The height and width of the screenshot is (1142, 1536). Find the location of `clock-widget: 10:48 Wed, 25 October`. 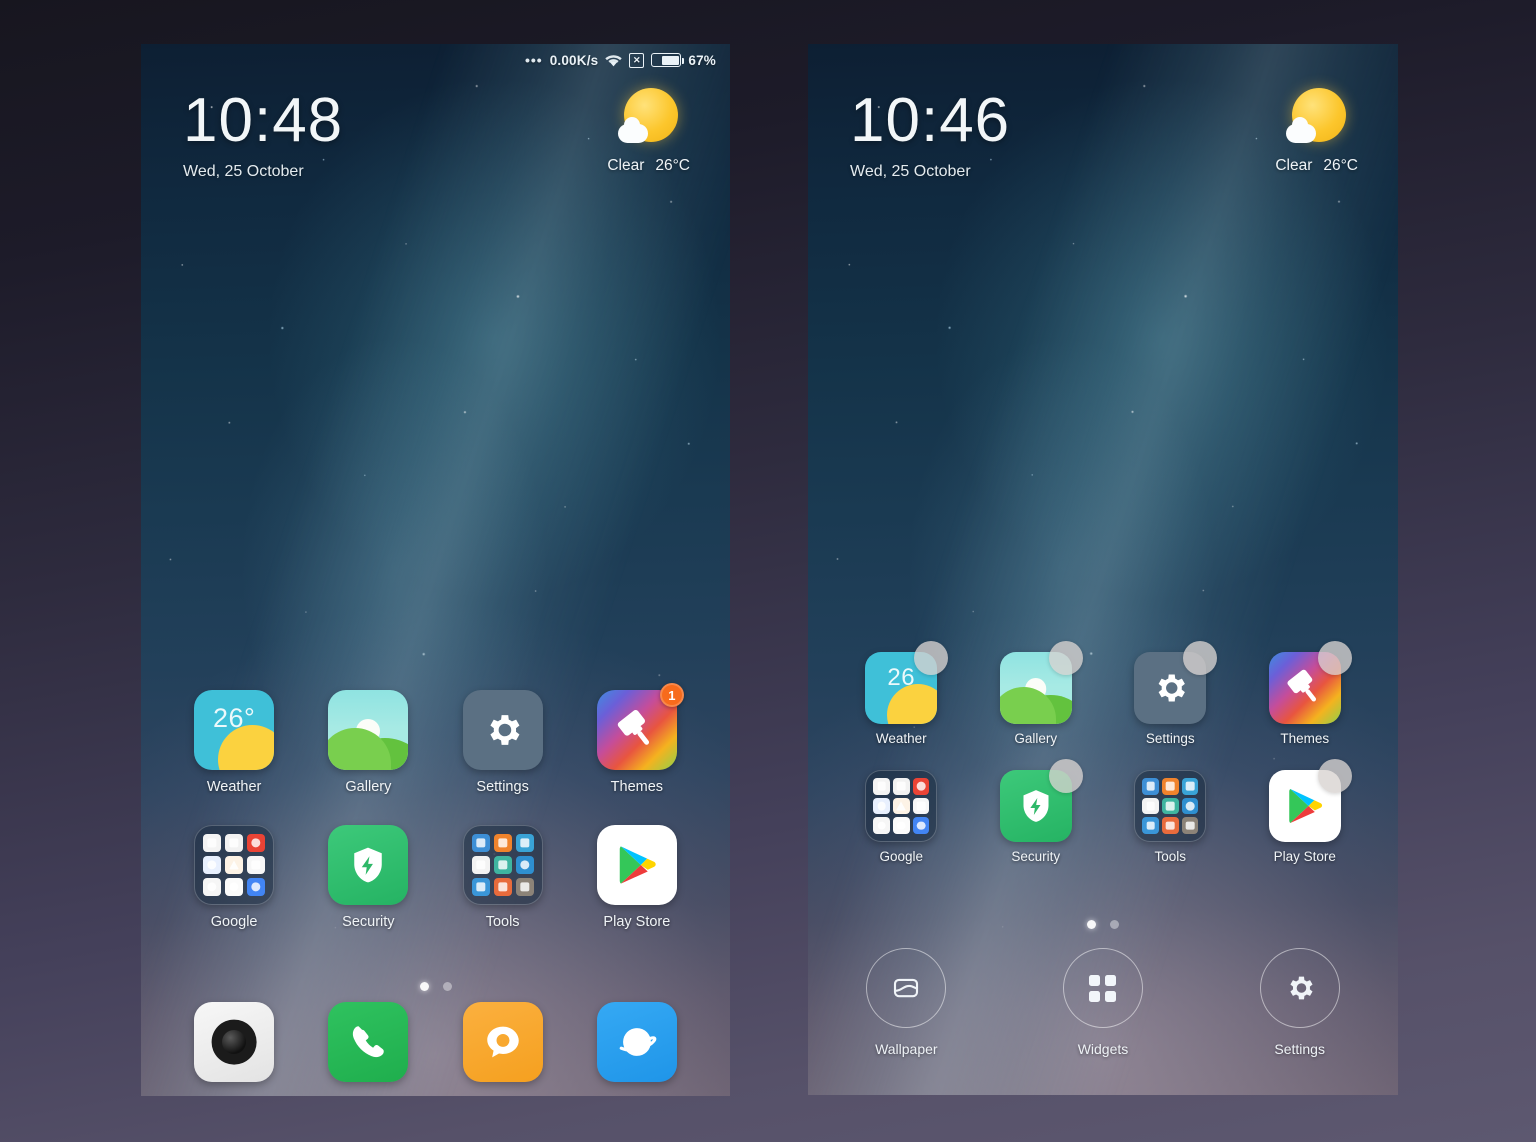

clock-widget: 10:48 Wed, 25 October is located at coordinates (263, 135).